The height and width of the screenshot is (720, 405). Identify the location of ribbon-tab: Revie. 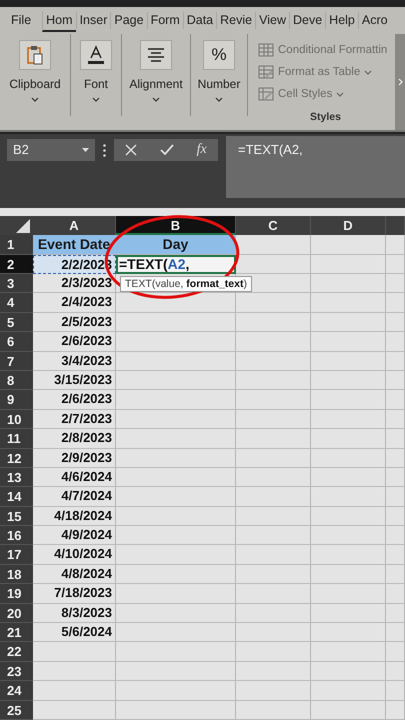
(236, 20).